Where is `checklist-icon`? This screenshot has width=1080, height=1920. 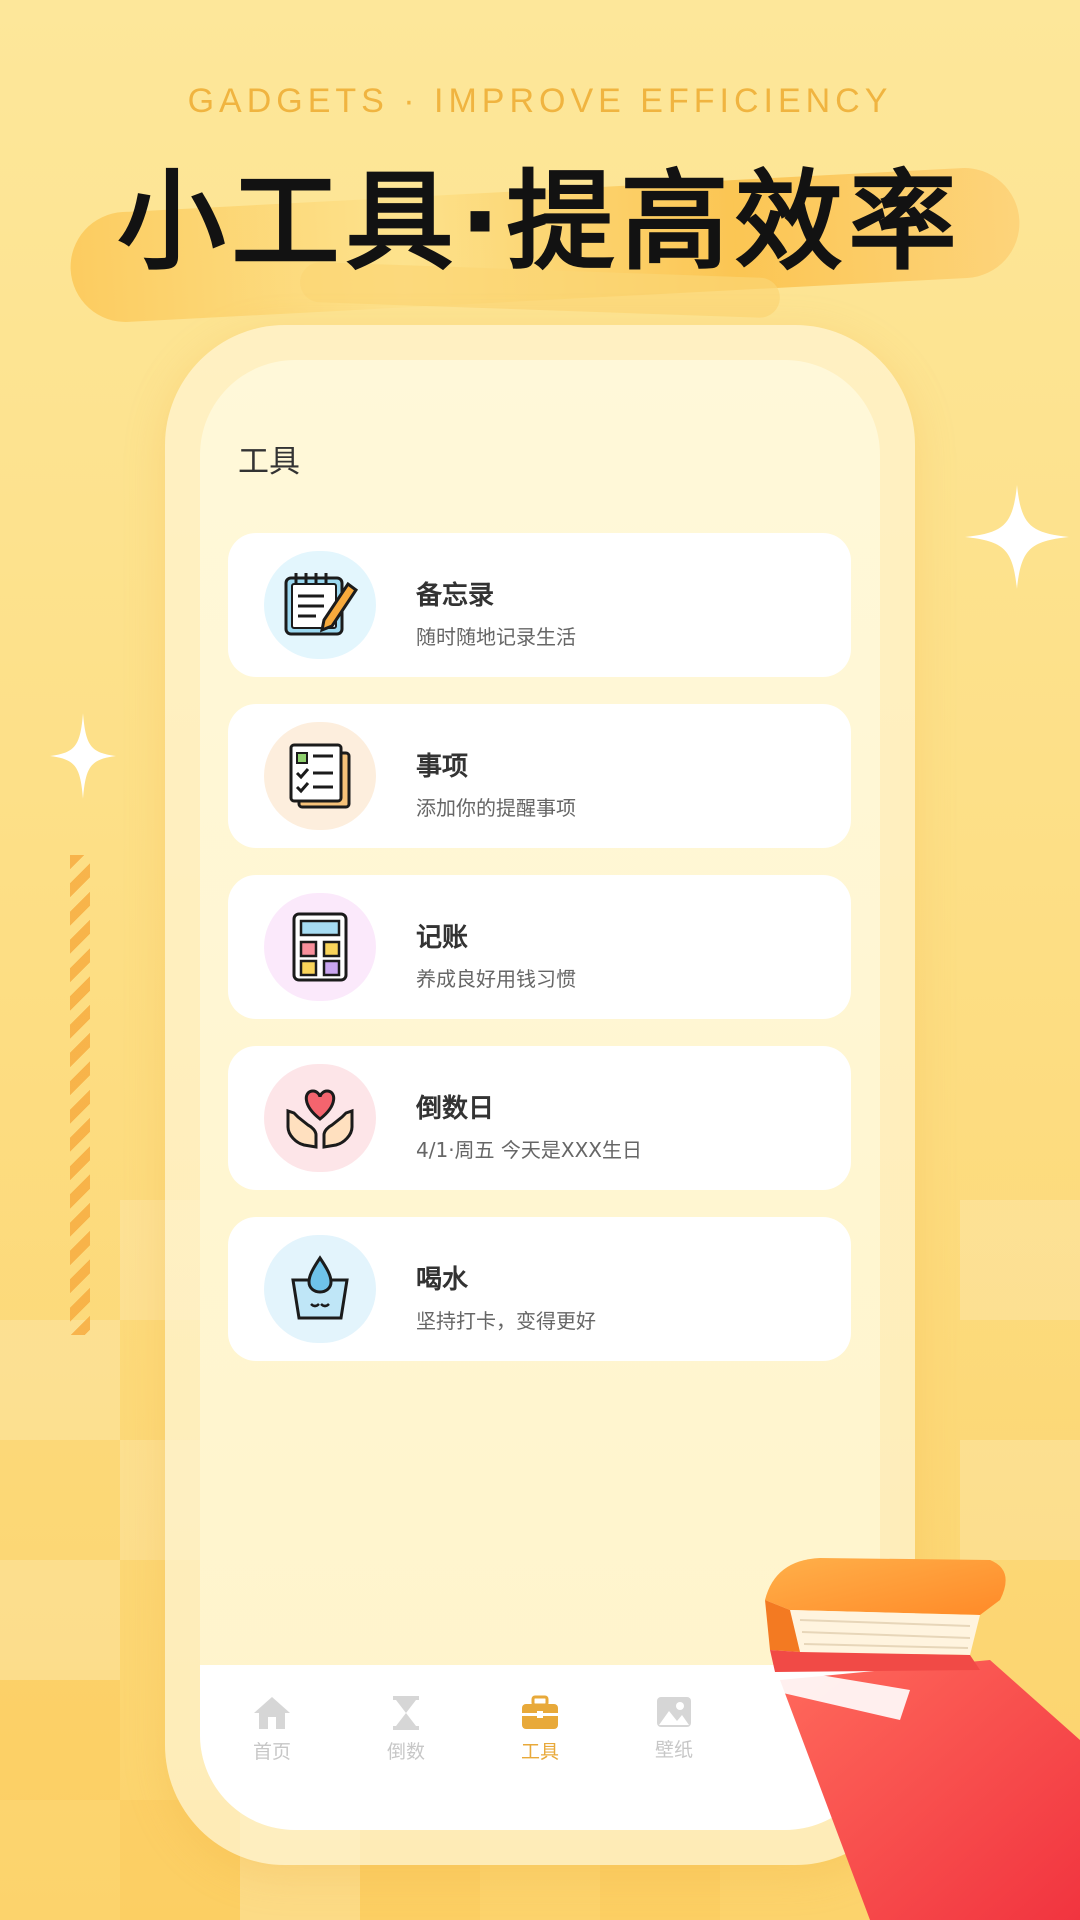 checklist-icon is located at coordinates (320, 776).